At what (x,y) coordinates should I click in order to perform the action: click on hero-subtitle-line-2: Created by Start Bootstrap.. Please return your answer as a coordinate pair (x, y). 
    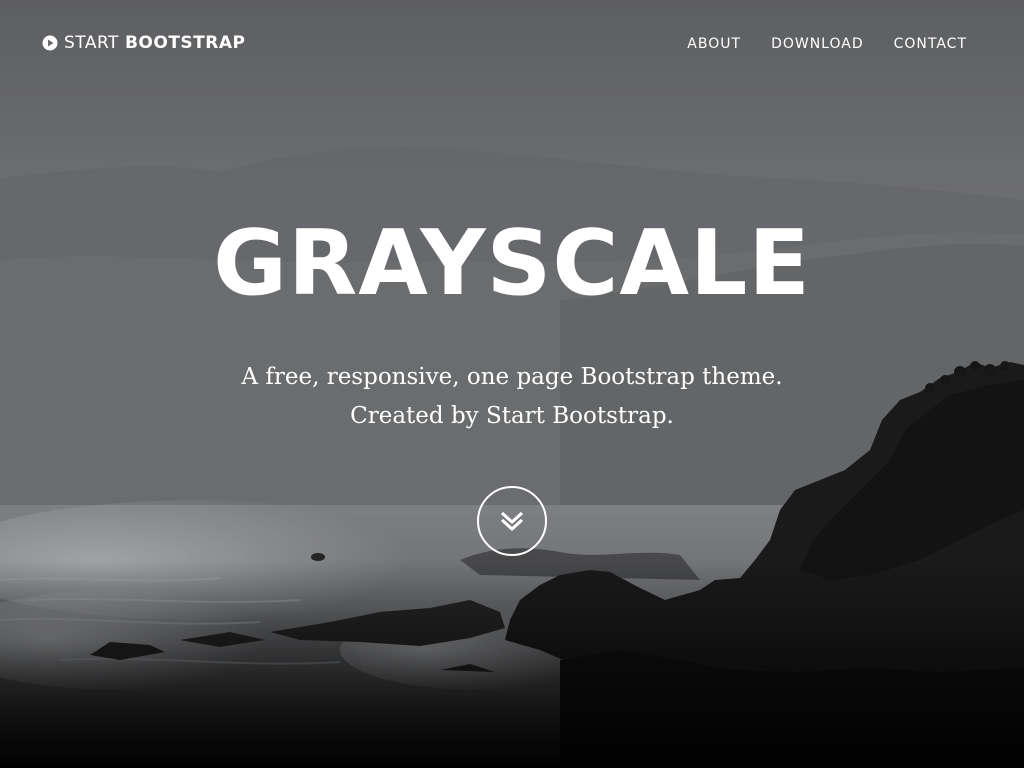
    Looking at the image, I should click on (512, 416).